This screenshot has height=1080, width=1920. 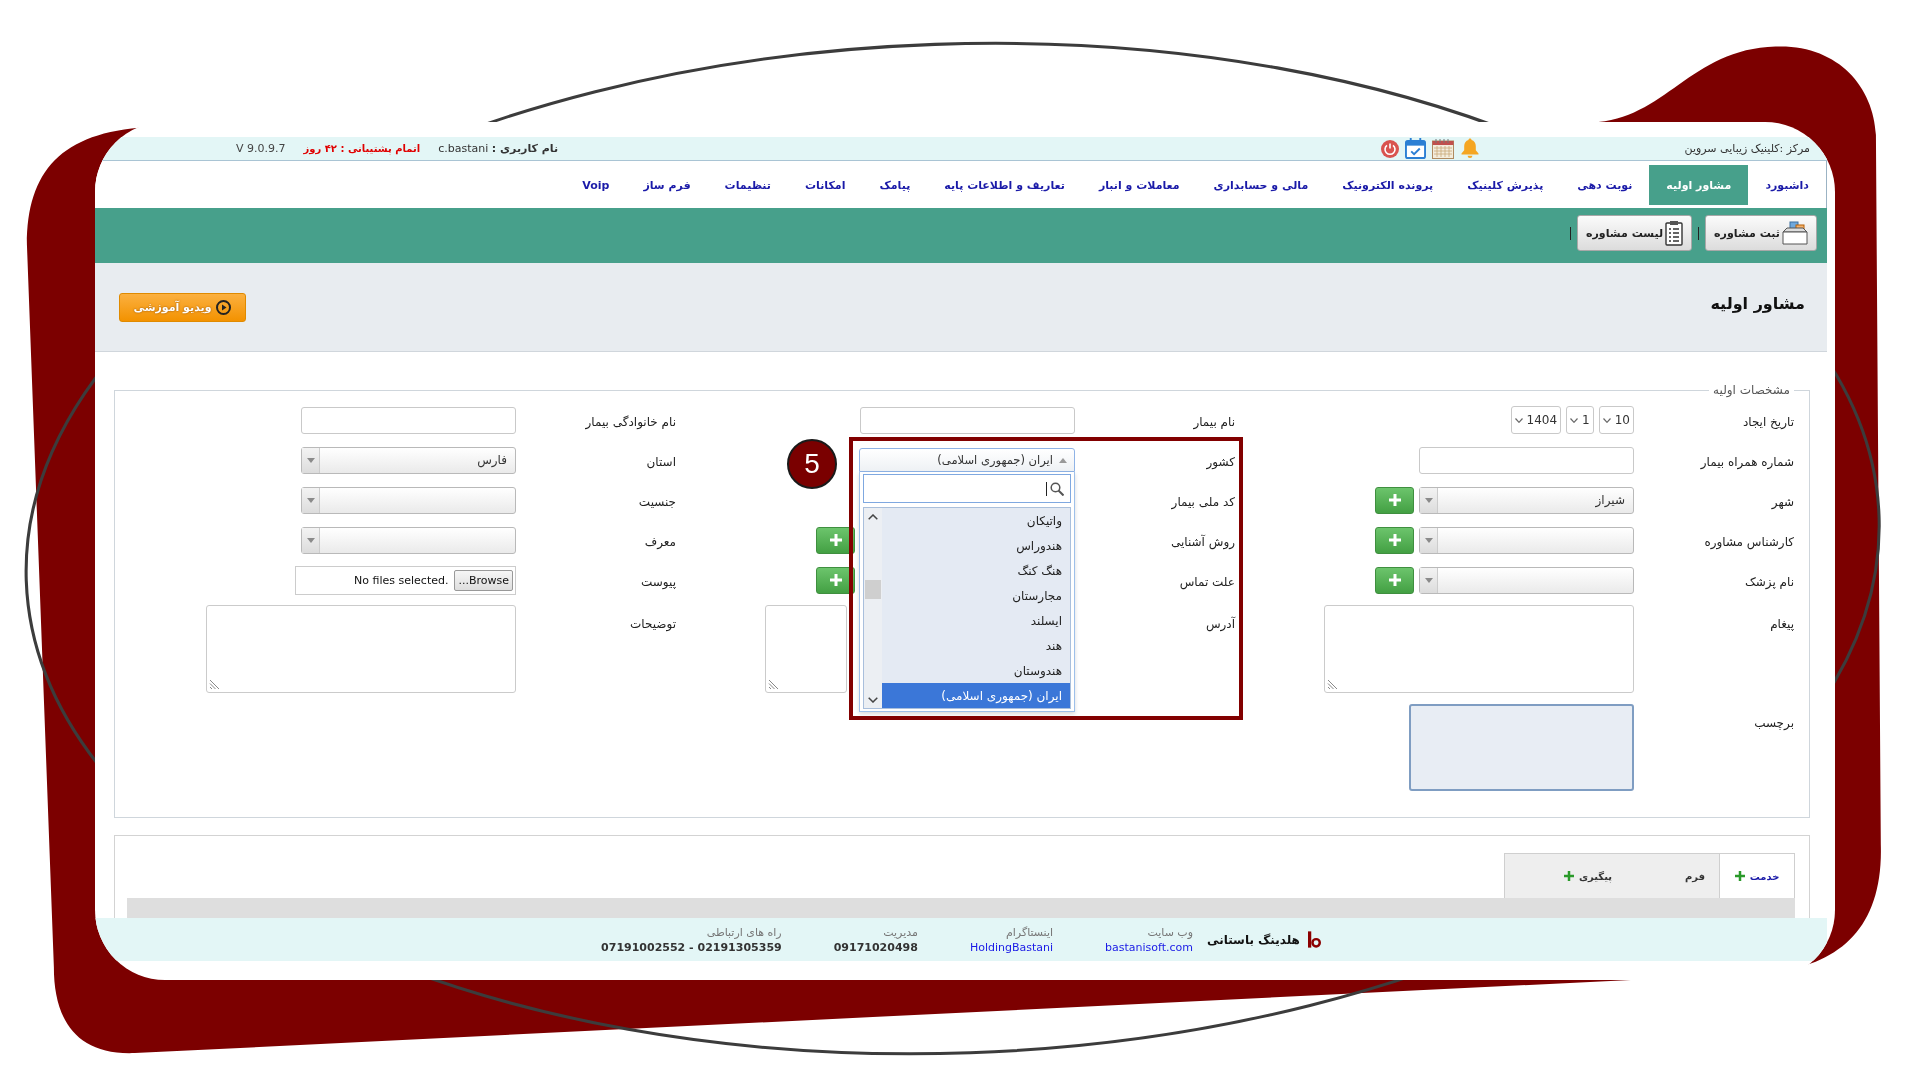 What do you see at coordinates (967, 488) in the screenshot?
I see `search-field` at bounding box center [967, 488].